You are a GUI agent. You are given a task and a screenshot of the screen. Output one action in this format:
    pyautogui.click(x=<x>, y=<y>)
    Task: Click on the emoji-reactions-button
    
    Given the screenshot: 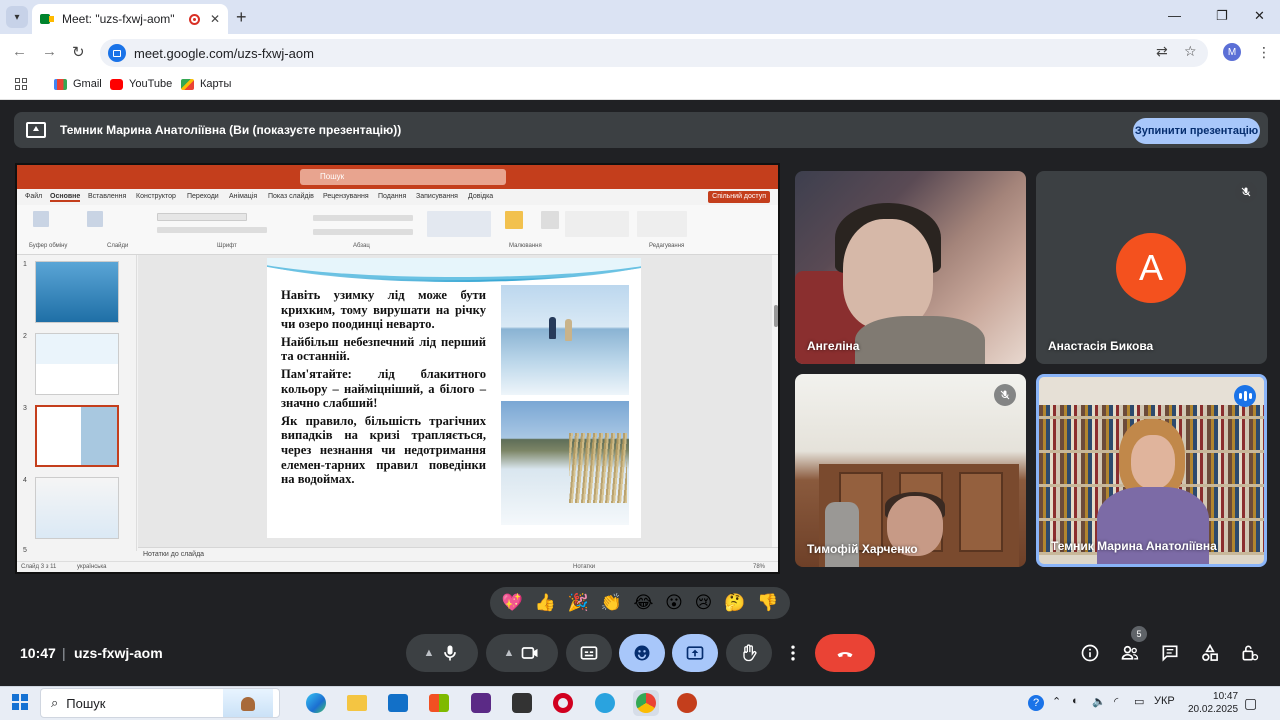 What is the action you would take?
    pyautogui.click(x=642, y=653)
    